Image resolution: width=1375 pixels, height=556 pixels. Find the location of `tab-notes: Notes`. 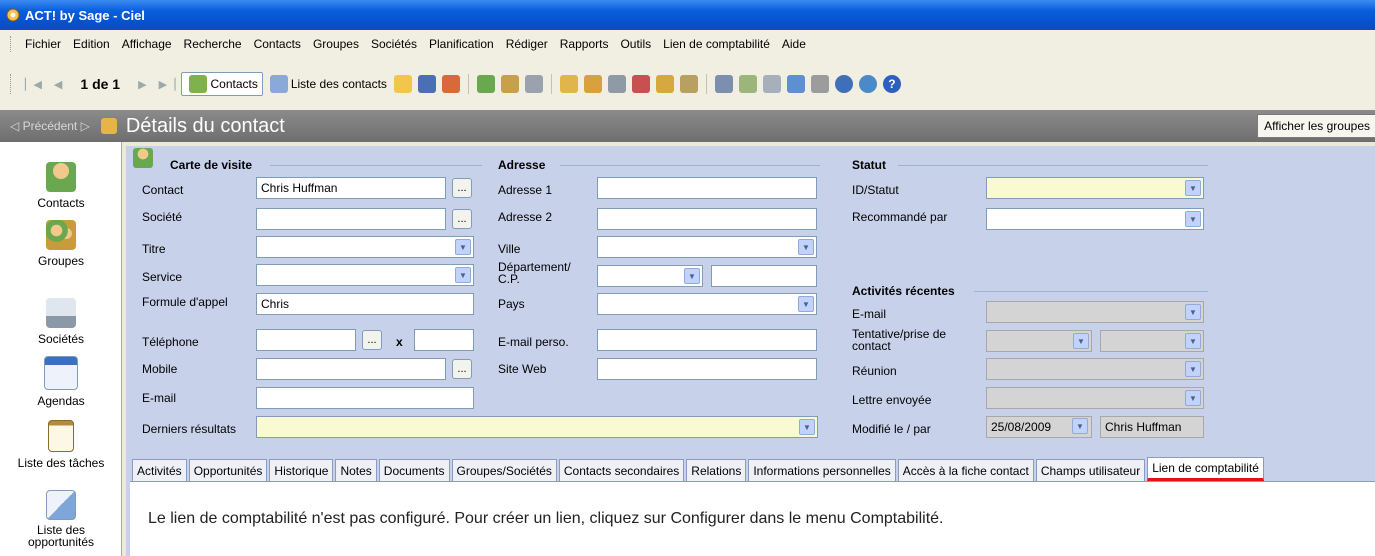

tab-notes: Notes is located at coordinates (356, 470).